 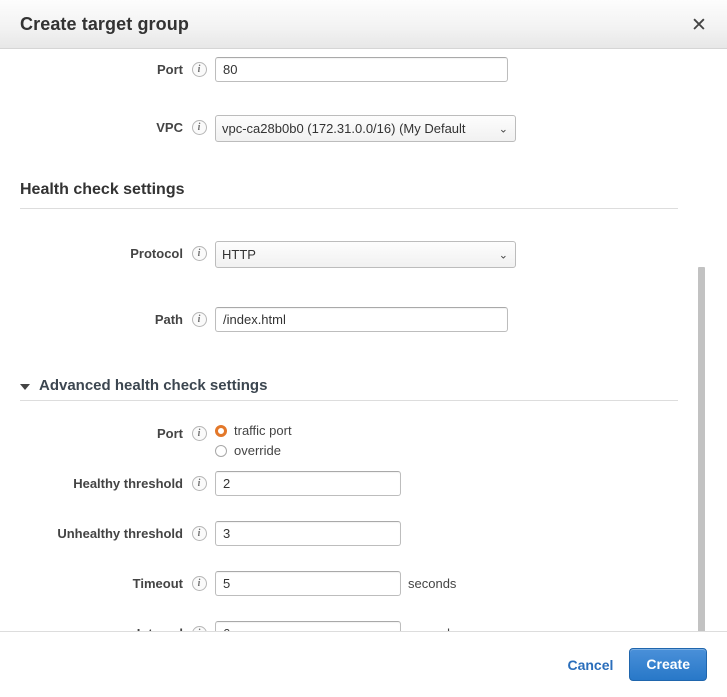 What do you see at coordinates (590, 665) in the screenshot?
I see `cancel-button: Cancel` at bounding box center [590, 665].